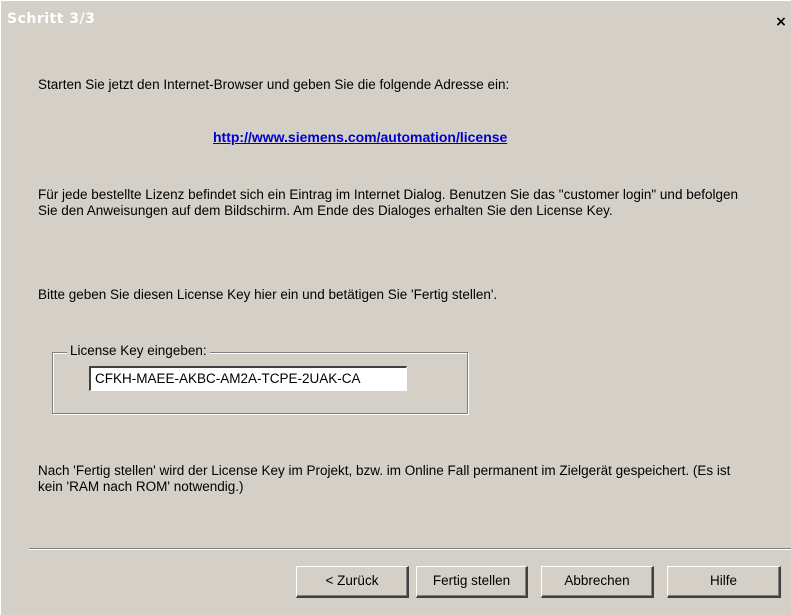 This screenshot has height=615, width=791. I want to click on separator-line, so click(410, 549).